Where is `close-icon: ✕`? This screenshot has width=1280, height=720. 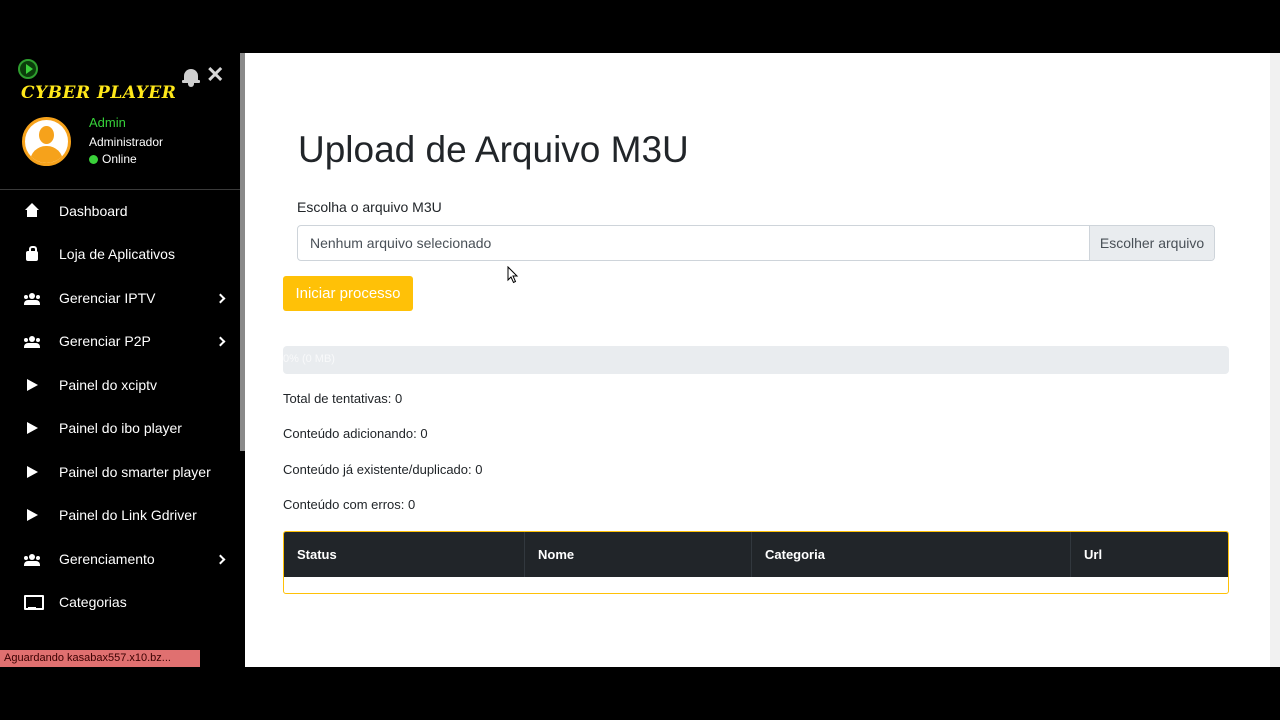
close-icon: ✕ is located at coordinates (215, 75).